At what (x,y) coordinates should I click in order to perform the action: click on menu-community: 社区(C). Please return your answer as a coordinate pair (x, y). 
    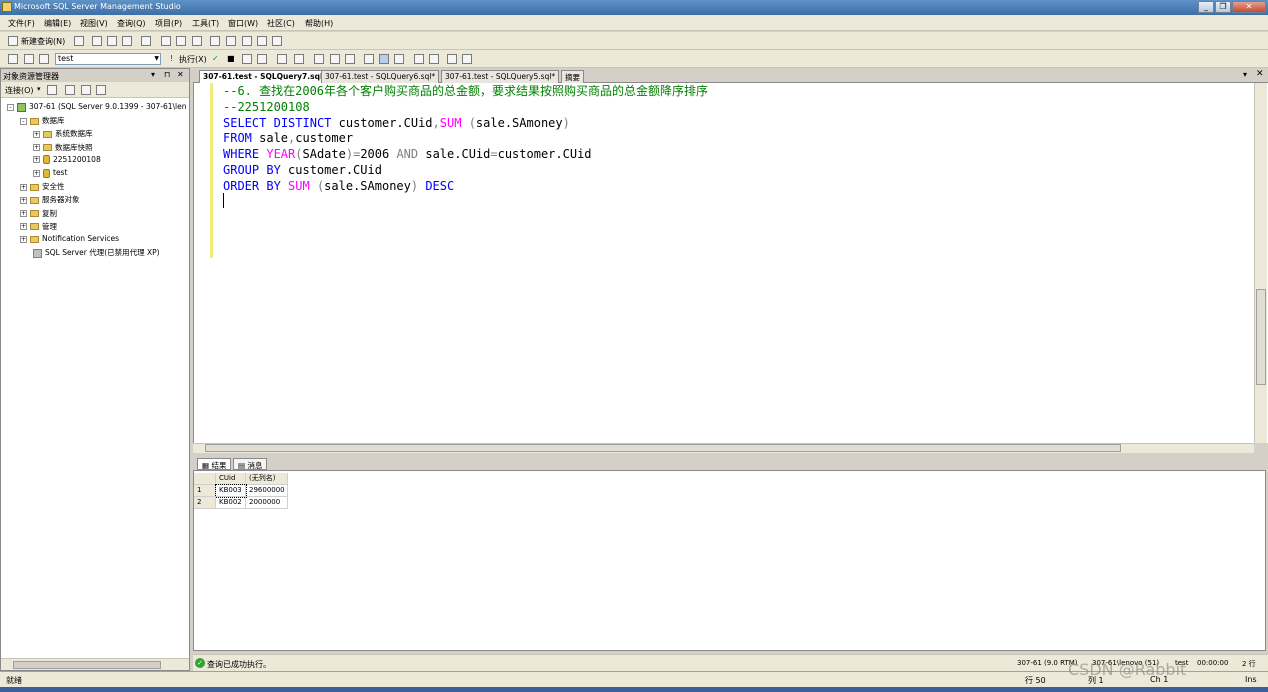
    Looking at the image, I should click on (281, 23).